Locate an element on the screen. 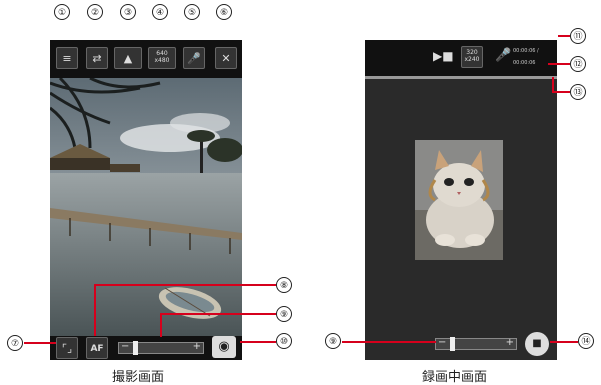 Image resolution: width=601 pixels, height=385 pixels. callout-11: ⑪ is located at coordinates (578, 36).